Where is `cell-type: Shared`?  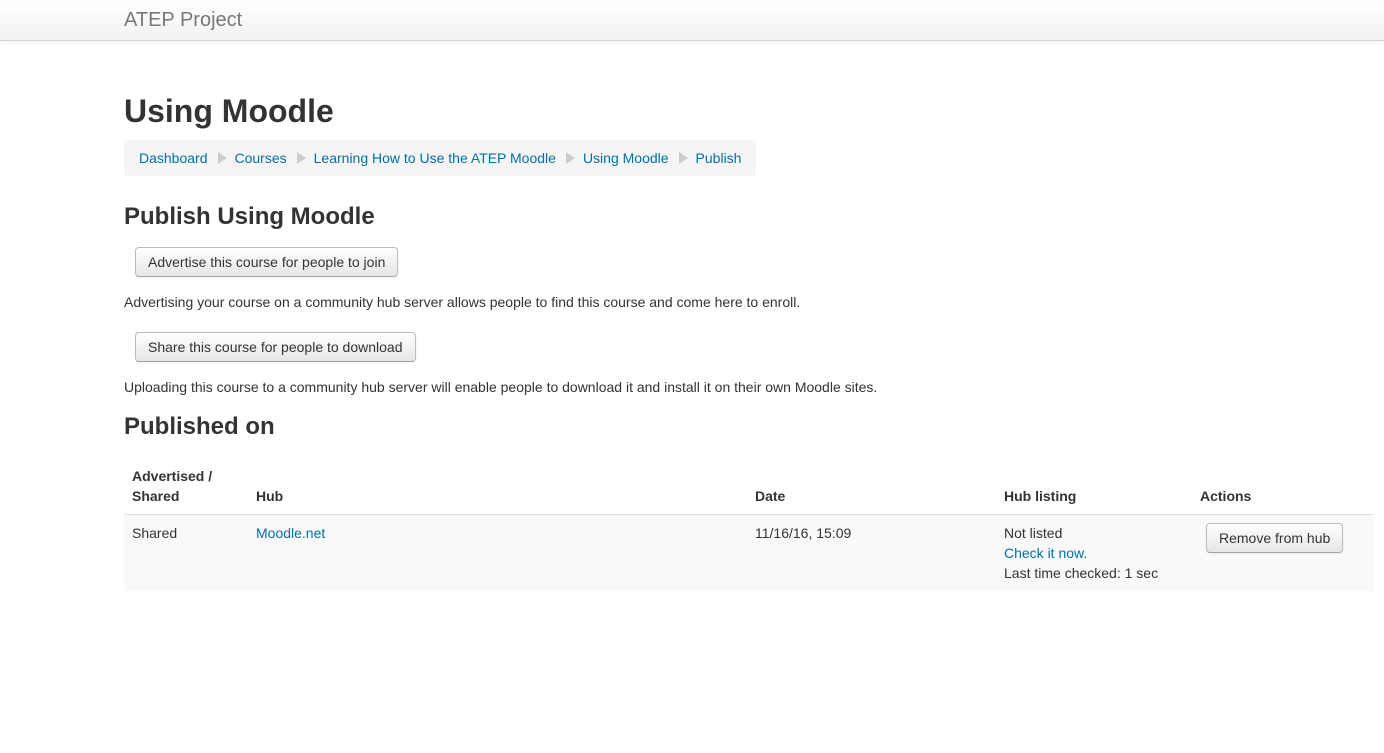
cell-type: Shared is located at coordinates (186, 552).